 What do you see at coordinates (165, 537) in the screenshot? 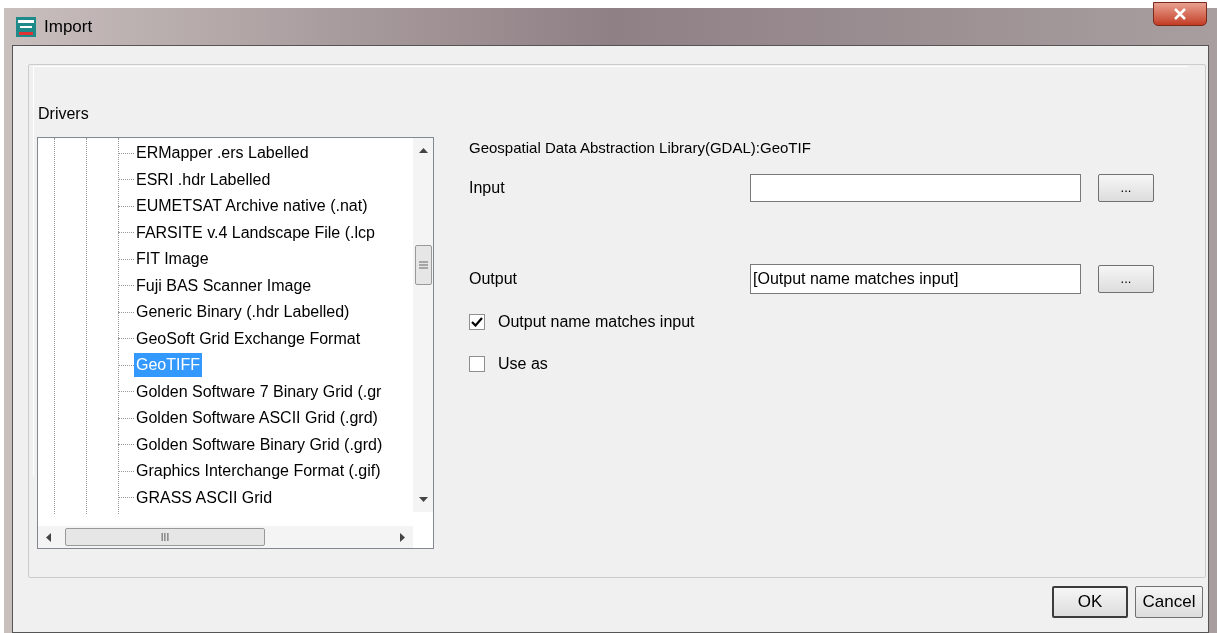
I see `scroll-thumb: III` at bounding box center [165, 537].